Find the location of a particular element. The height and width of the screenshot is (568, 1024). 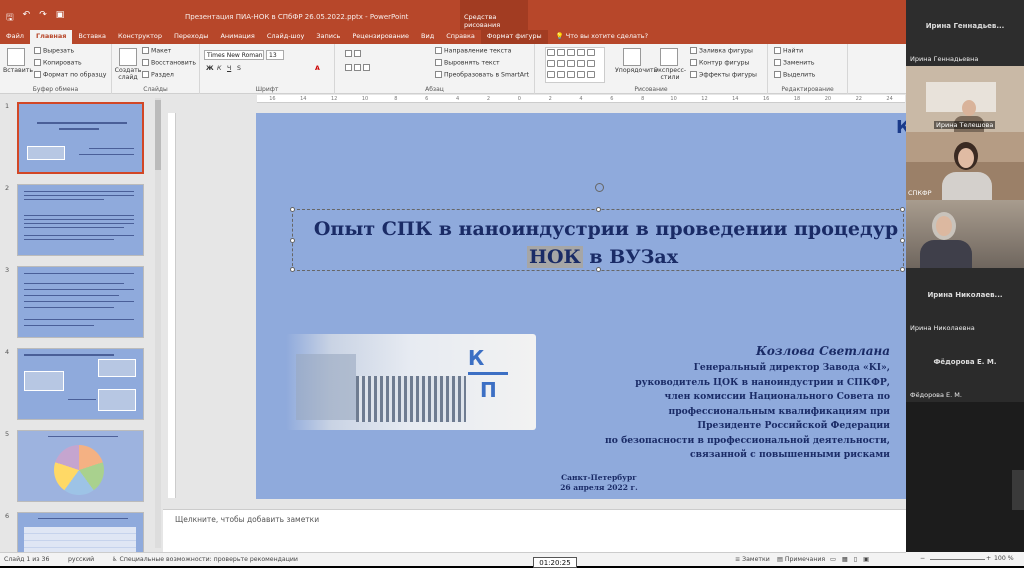

tab-slideshow: Слайд-шоу is located at coordinates (286, 37).